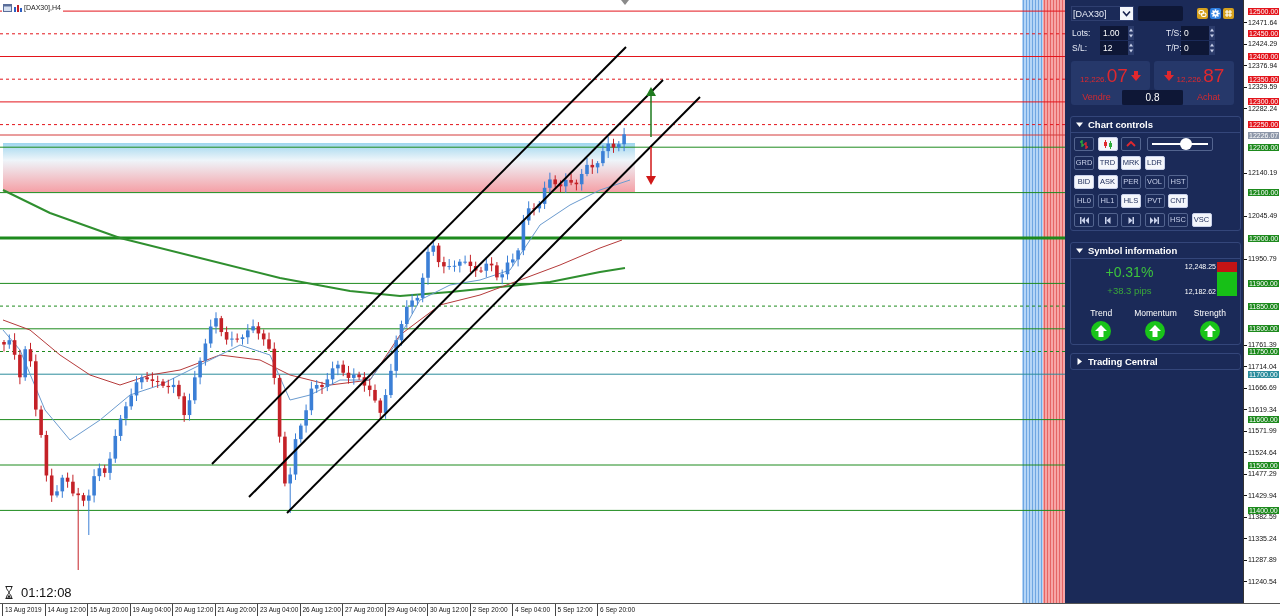 The width and height of the screenshot is (1280, 616). I want to click on skip-start-icon, so click(1084, 220).